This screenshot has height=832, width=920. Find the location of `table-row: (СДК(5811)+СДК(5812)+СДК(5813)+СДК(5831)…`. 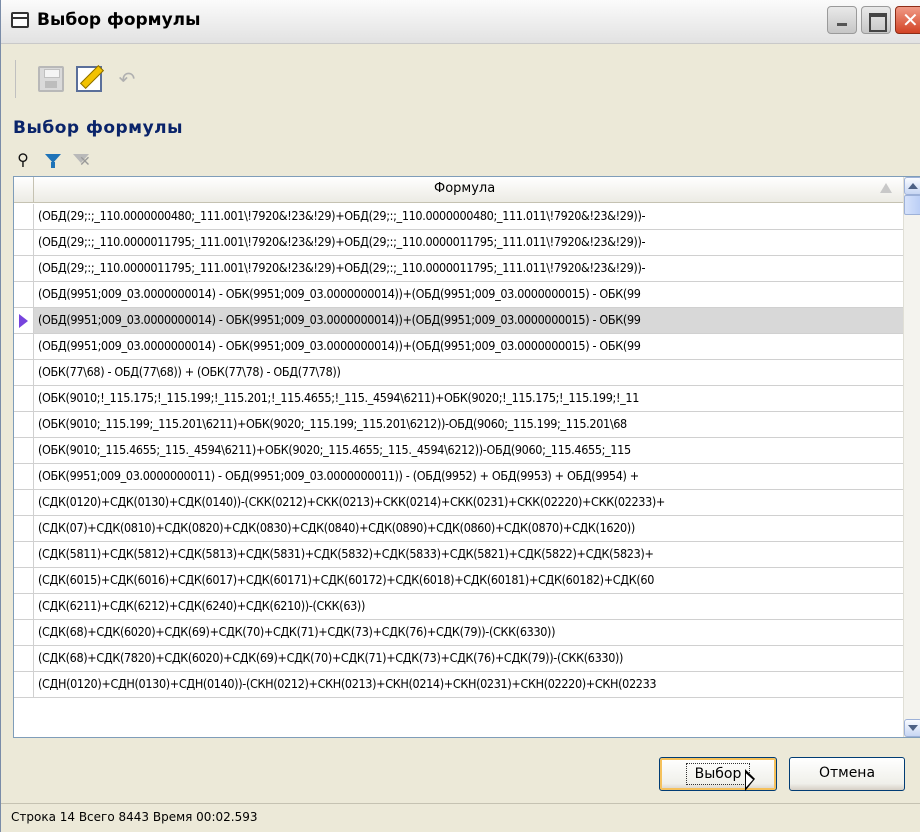

table-row: (СДК(5811)+СДК(5812)+СДК(5813)+СДК(5831)… is located at coordinates (458, 555).